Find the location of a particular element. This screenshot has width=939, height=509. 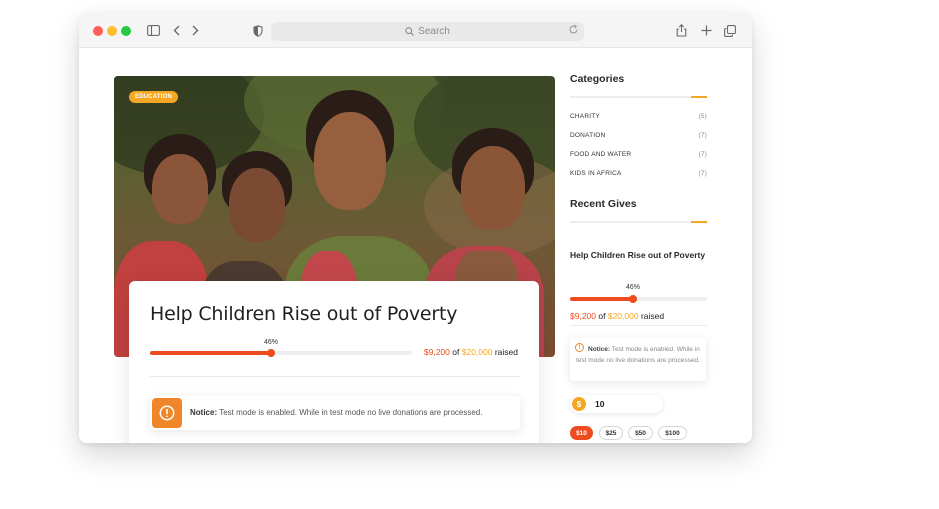

new-tab-icon is located at coordinates (706, 30).